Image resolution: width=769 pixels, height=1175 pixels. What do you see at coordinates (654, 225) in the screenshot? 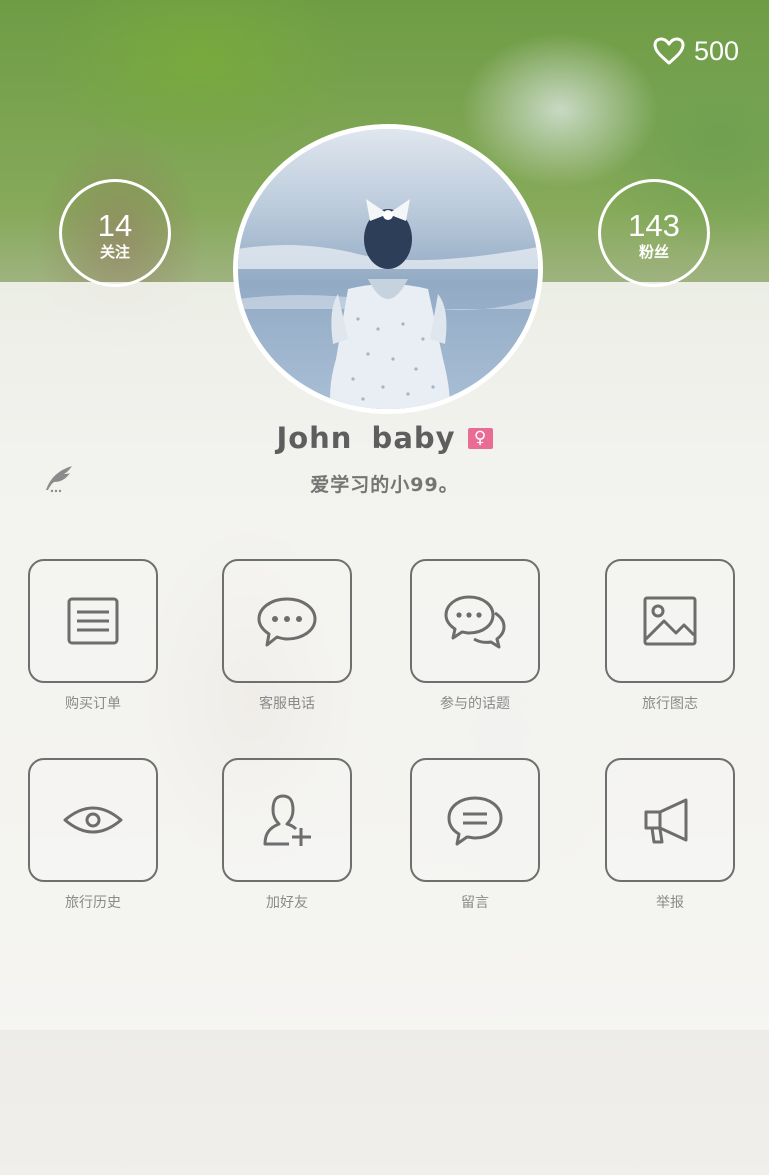
I see `followers-count: 143` at bounding box center [654, 225].